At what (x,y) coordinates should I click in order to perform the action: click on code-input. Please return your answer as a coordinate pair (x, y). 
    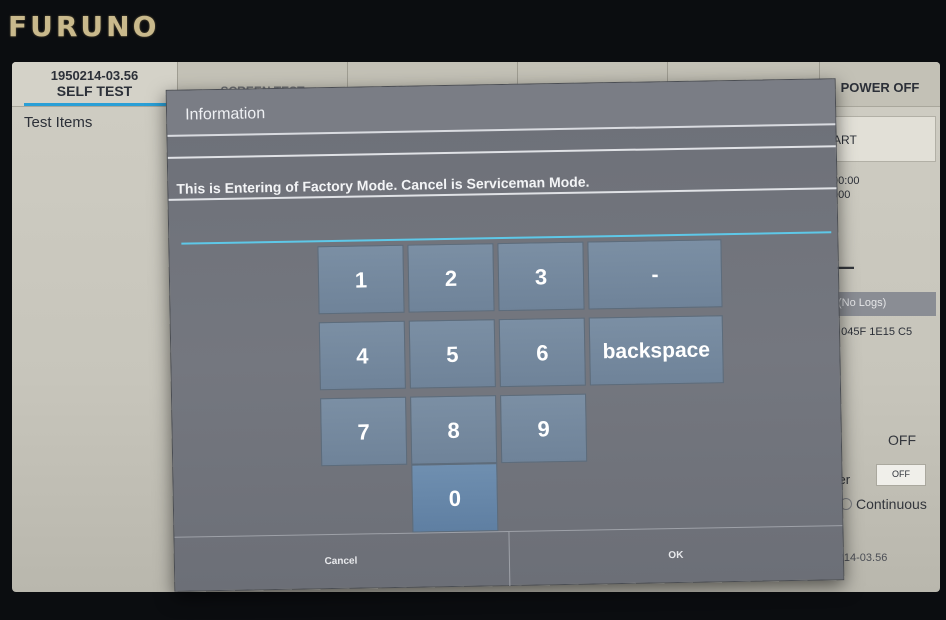
    Looking at the image, I should click on (506, 227).